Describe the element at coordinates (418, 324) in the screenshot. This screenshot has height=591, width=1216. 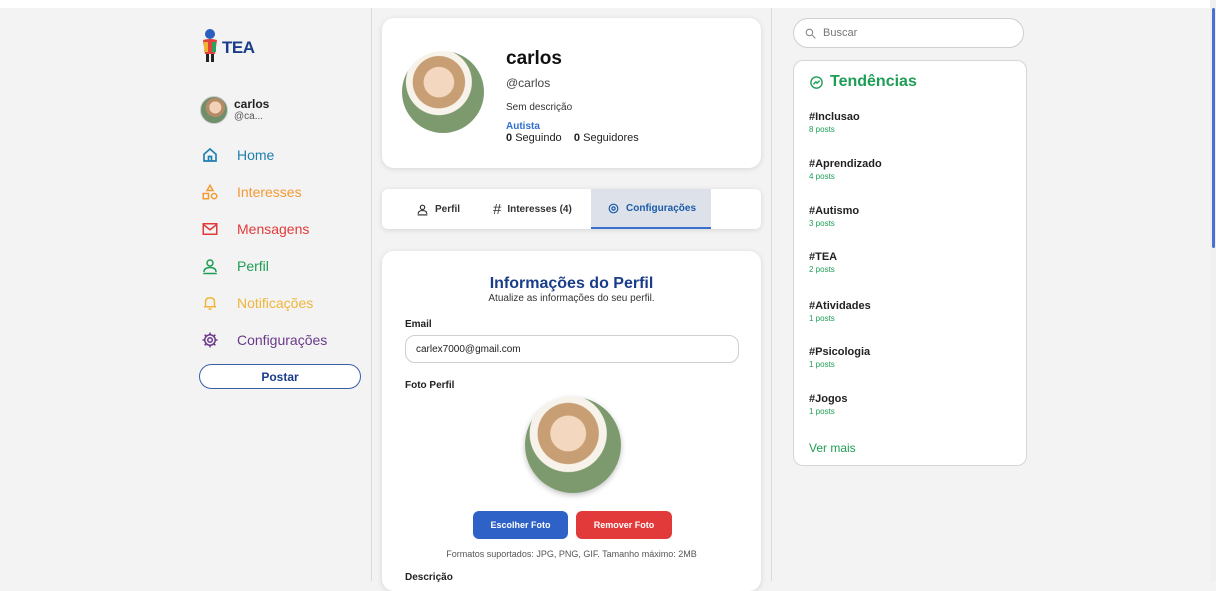
I see `email-label: Email` at that location.